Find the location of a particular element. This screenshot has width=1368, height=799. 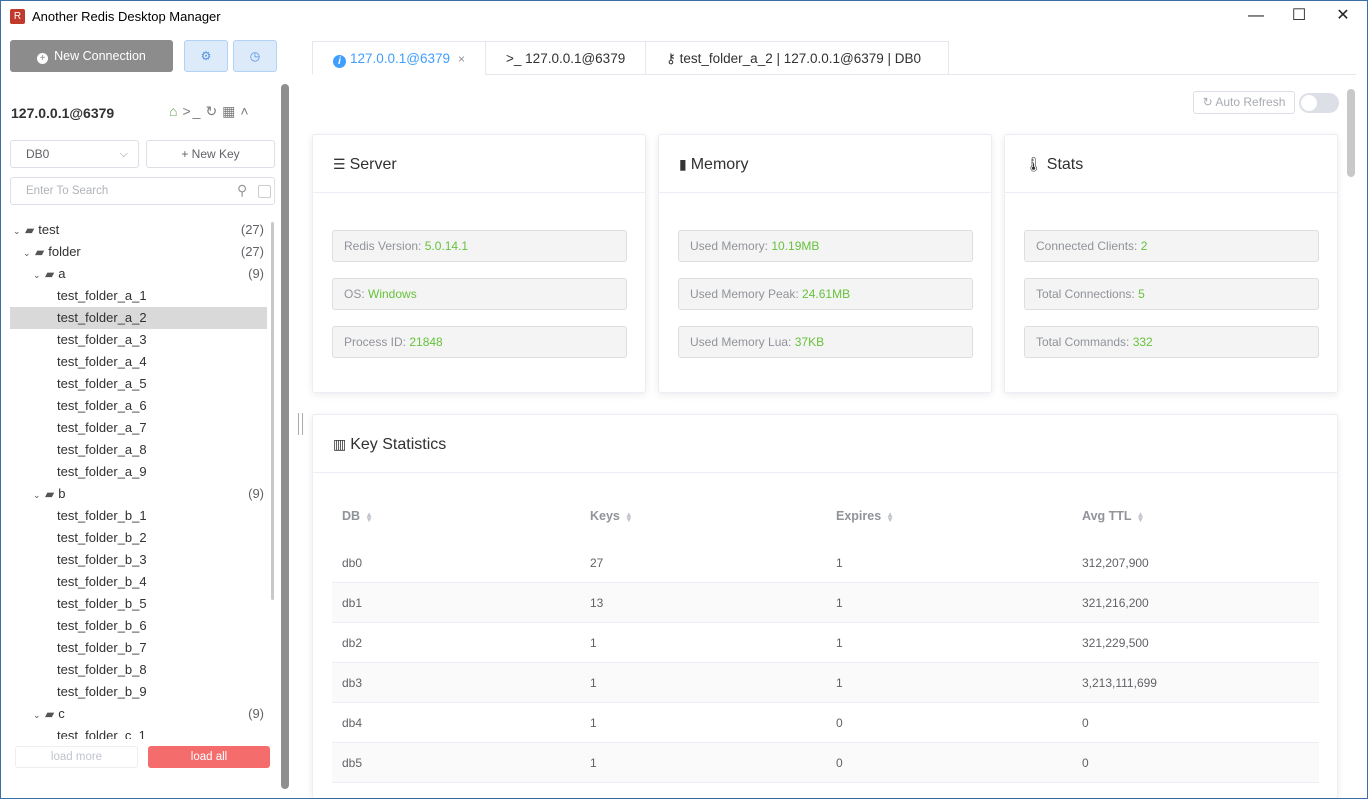

tree-node-count: (27) is located at coordinates (252, 251).